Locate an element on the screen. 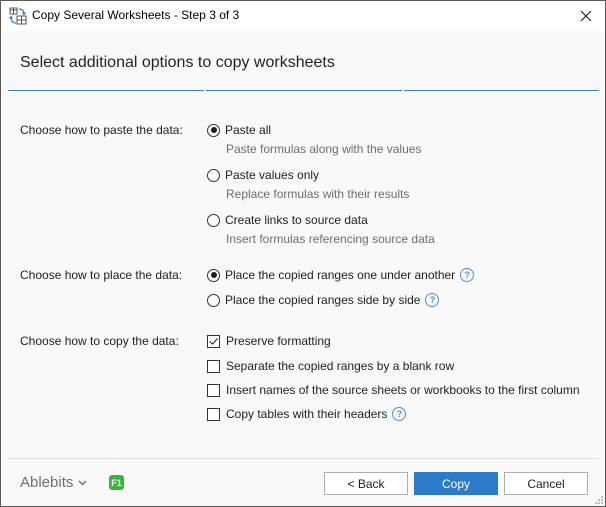  radio-paste-values-only: Paste values only is located at coordinates (263, 175).